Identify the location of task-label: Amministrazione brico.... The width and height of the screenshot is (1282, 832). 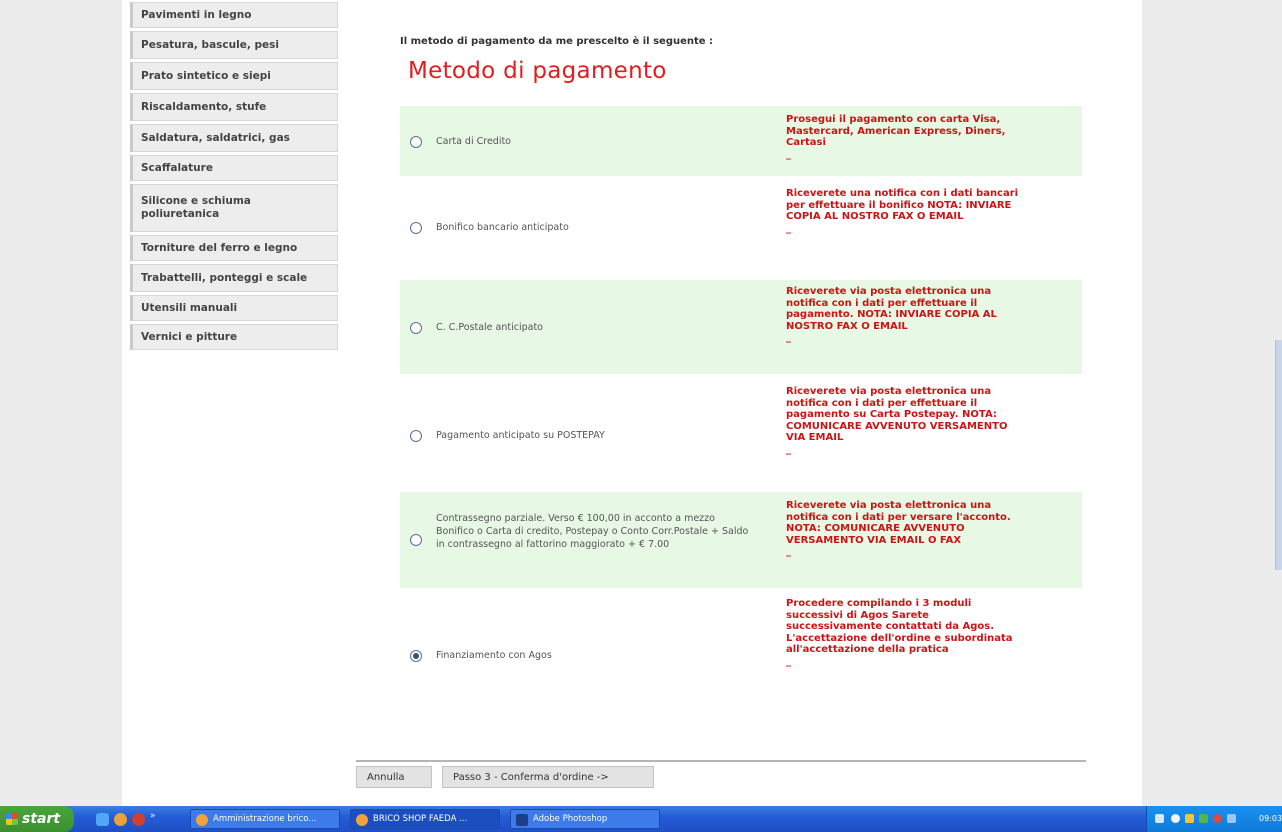
(265, 819).